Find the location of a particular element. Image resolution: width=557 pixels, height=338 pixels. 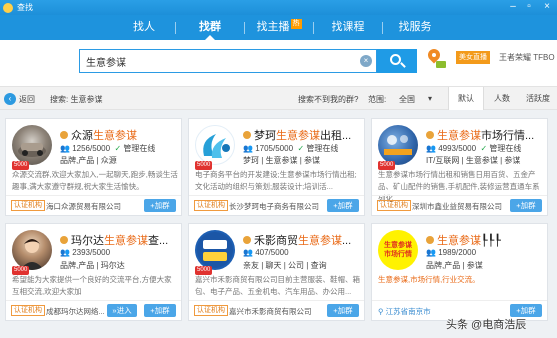

card-footer: 认证机构 海口众源贸易有限公司 +加群 is located at coordinates (93, 205).